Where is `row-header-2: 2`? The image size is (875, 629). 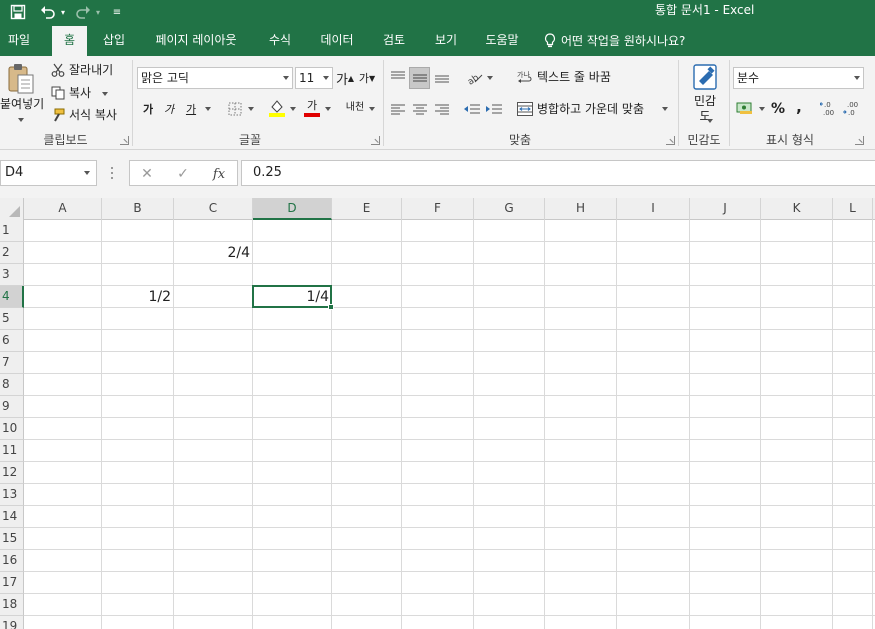 row-header-2: 2 is located at coordinates (12, 253).